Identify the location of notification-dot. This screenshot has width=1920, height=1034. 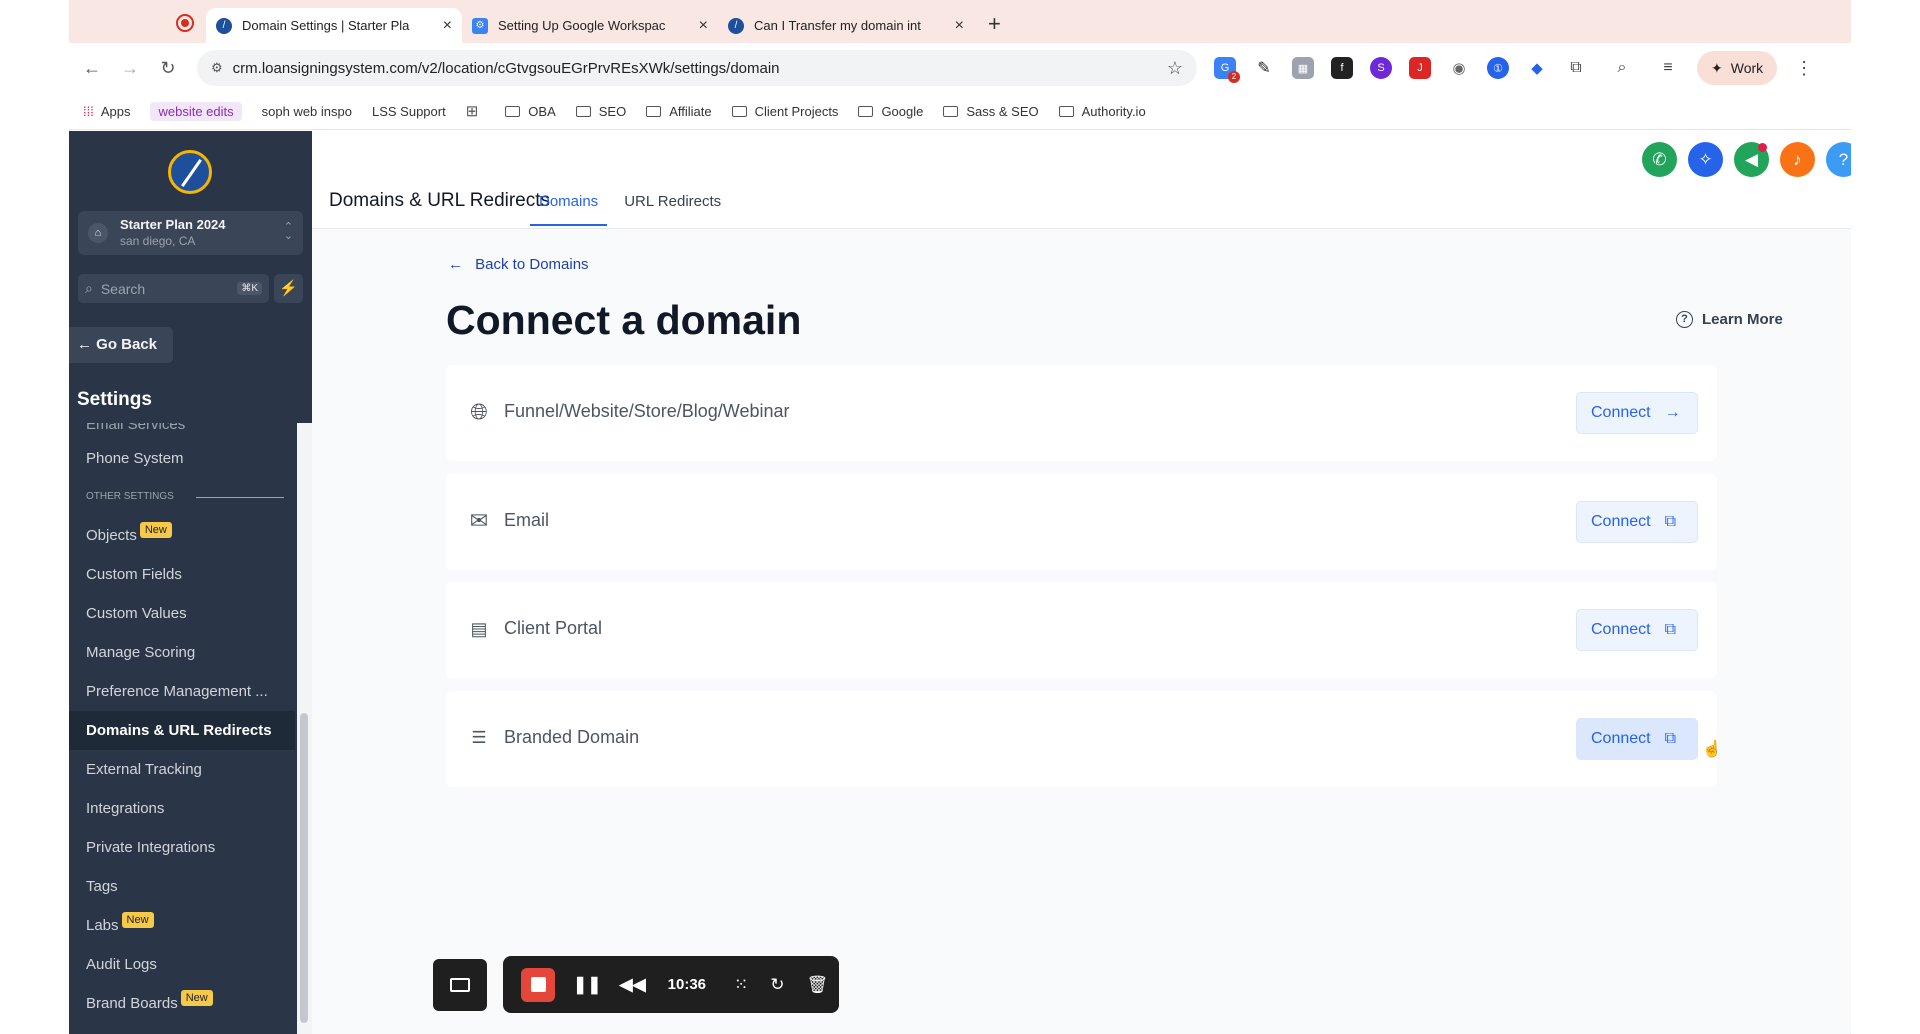
(1762, 147).